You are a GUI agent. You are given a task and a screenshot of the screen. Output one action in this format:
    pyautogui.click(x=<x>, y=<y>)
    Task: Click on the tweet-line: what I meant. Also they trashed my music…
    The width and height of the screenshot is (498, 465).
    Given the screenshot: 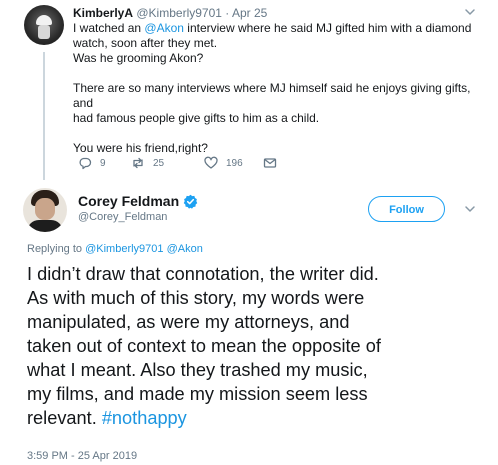 What is the action you would take?
    pyautogui.click(x=197, y=370)
    